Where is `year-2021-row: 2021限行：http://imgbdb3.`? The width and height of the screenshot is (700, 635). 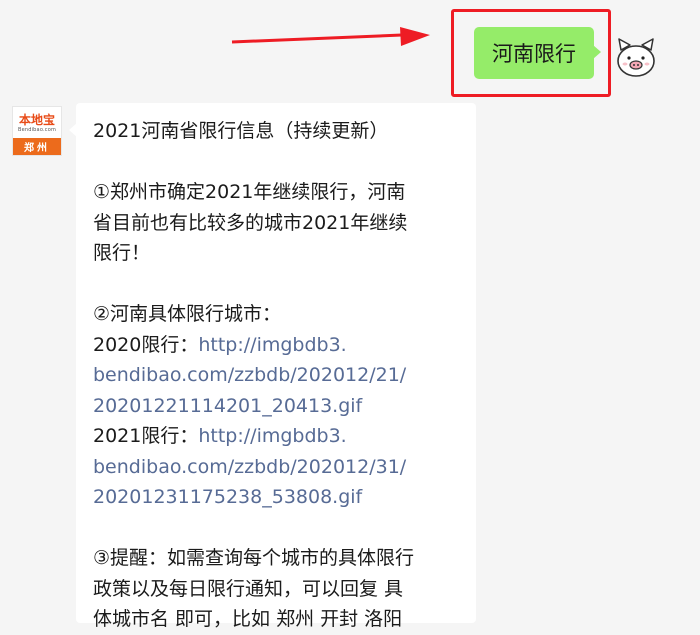 year-2021-row: 2021限行：http://imgbdb3. is located at coordinates (278, 436).